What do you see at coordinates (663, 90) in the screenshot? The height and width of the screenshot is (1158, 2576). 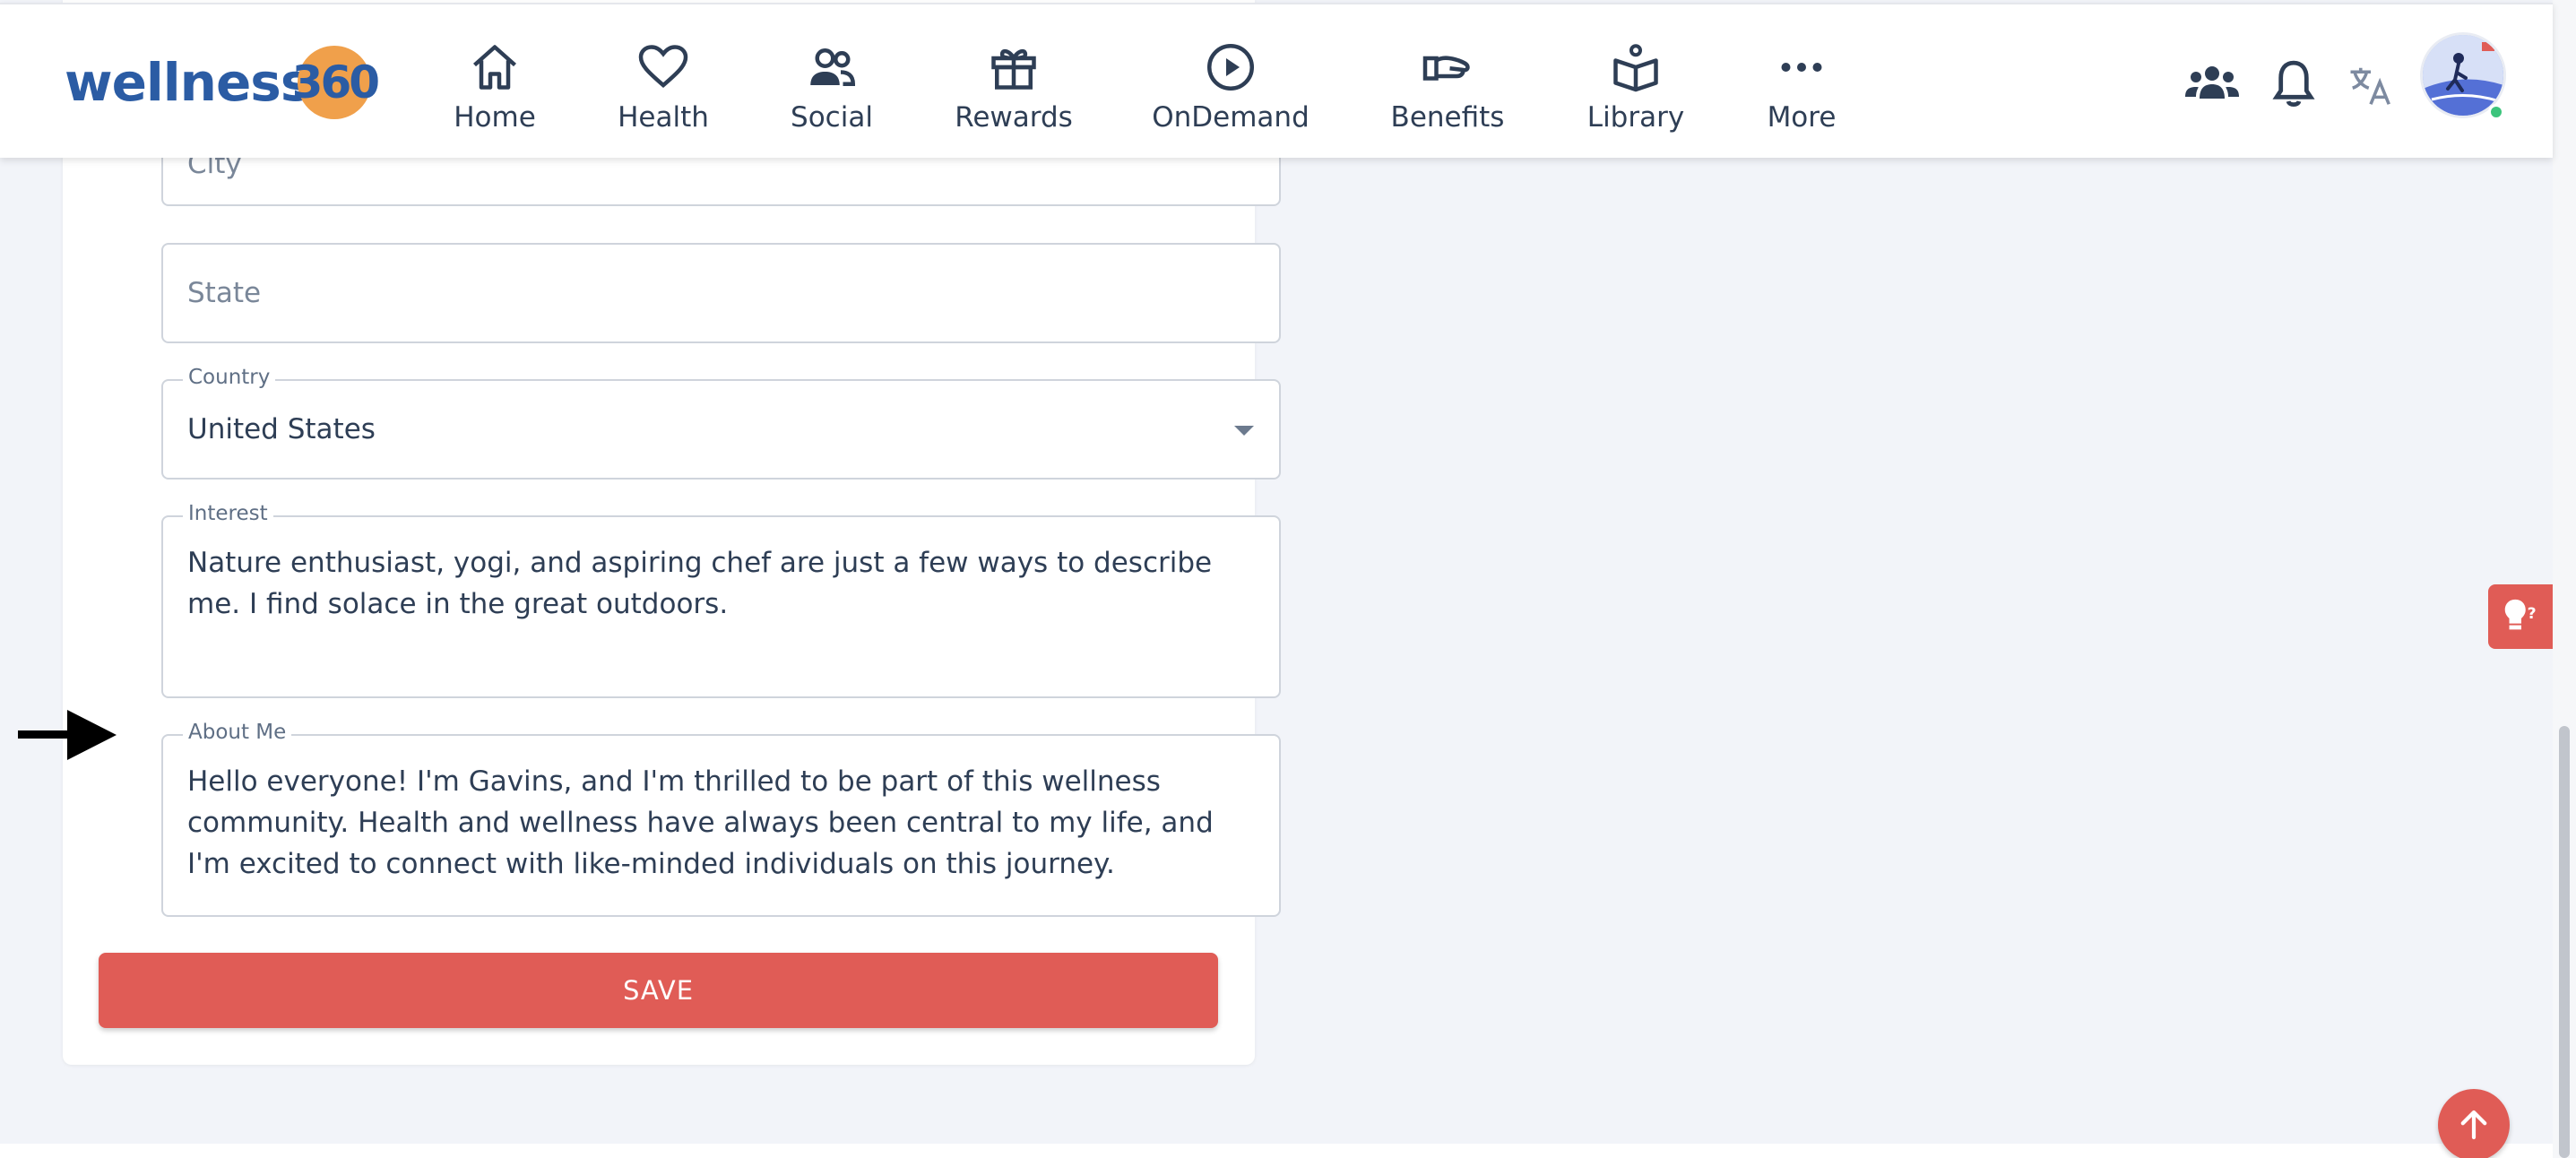 I see `nav-health: Health` at bounding box center [663, 90].